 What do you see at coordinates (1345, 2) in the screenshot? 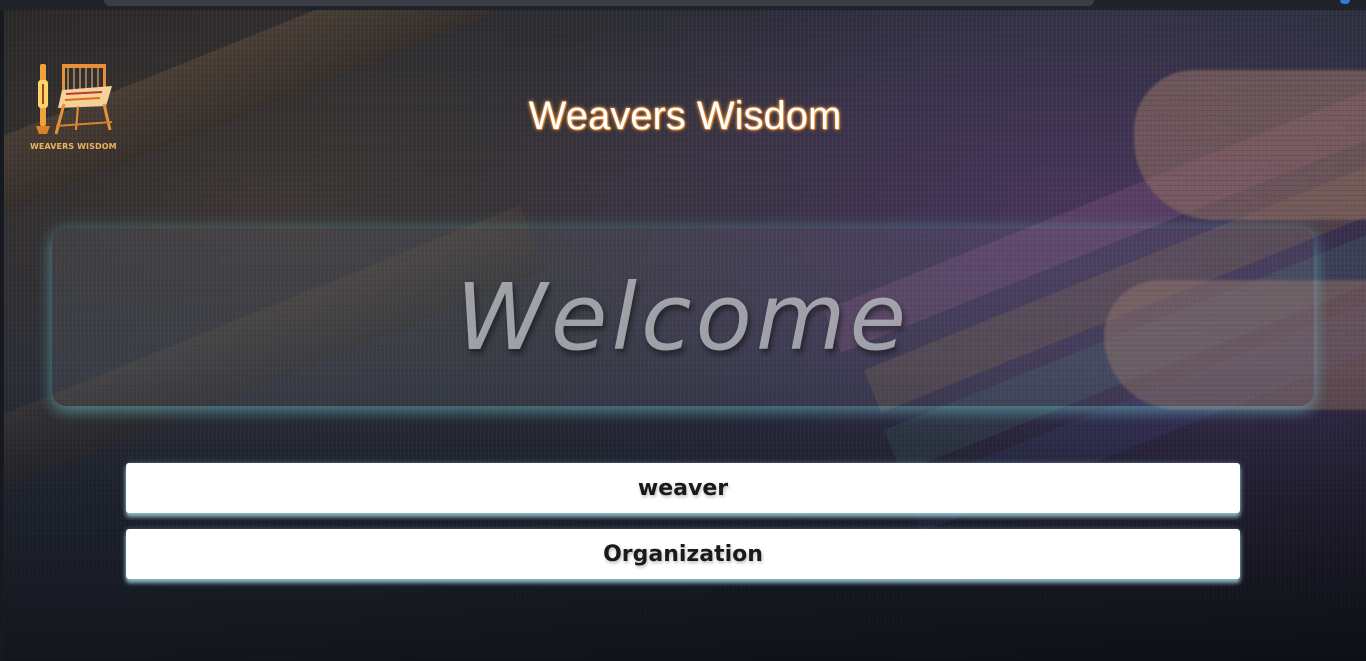
I see `browser-indicator` at bounding box center [1345, 2].